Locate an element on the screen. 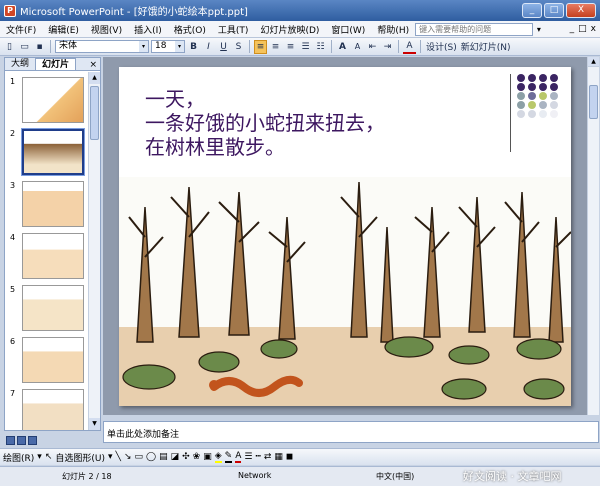  align-left-icon: ≡ is located at coordinates (260, 46).